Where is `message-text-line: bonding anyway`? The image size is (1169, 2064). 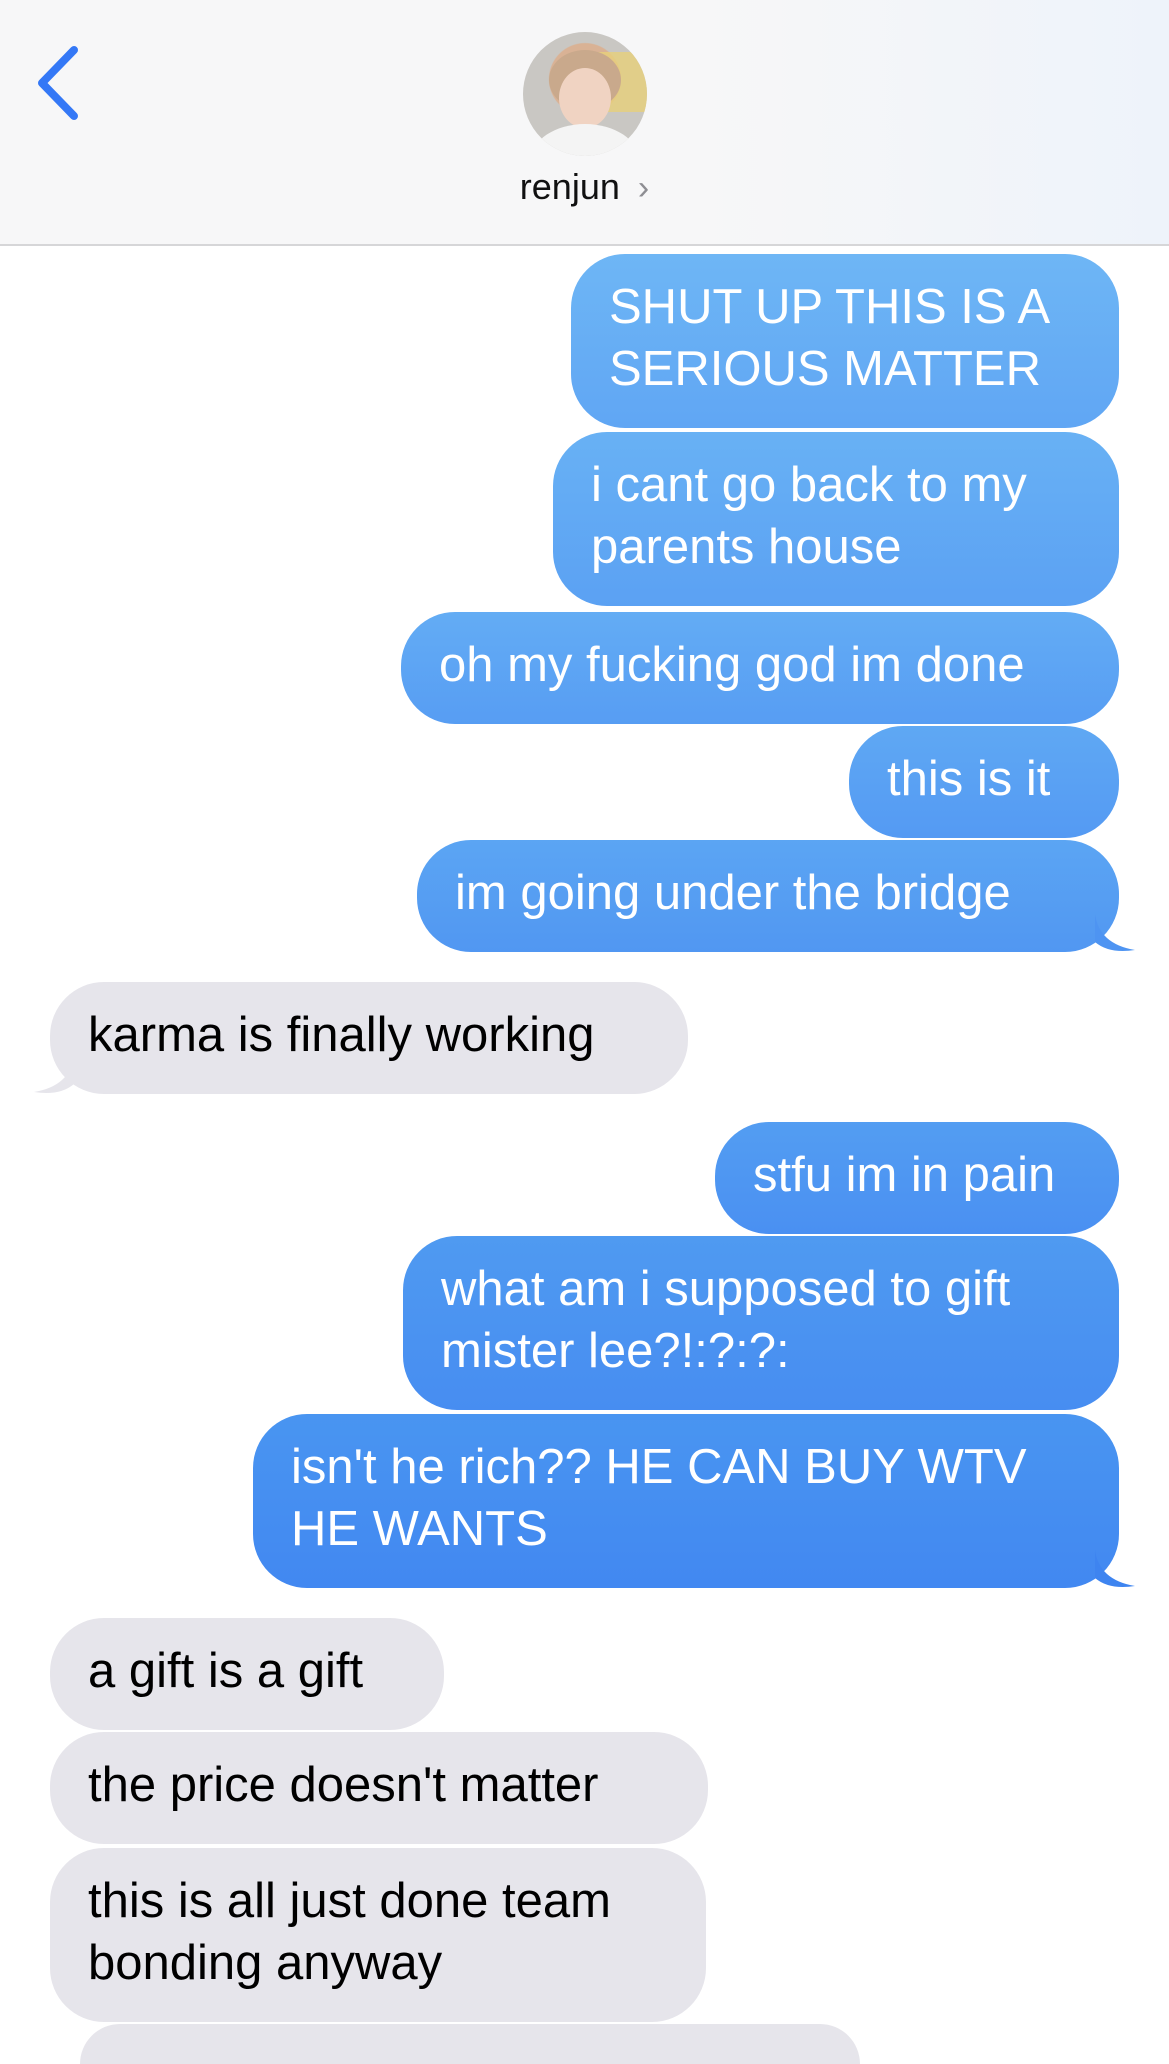 message-text-line: bonding anyway is located at coordinates (265, 1963).